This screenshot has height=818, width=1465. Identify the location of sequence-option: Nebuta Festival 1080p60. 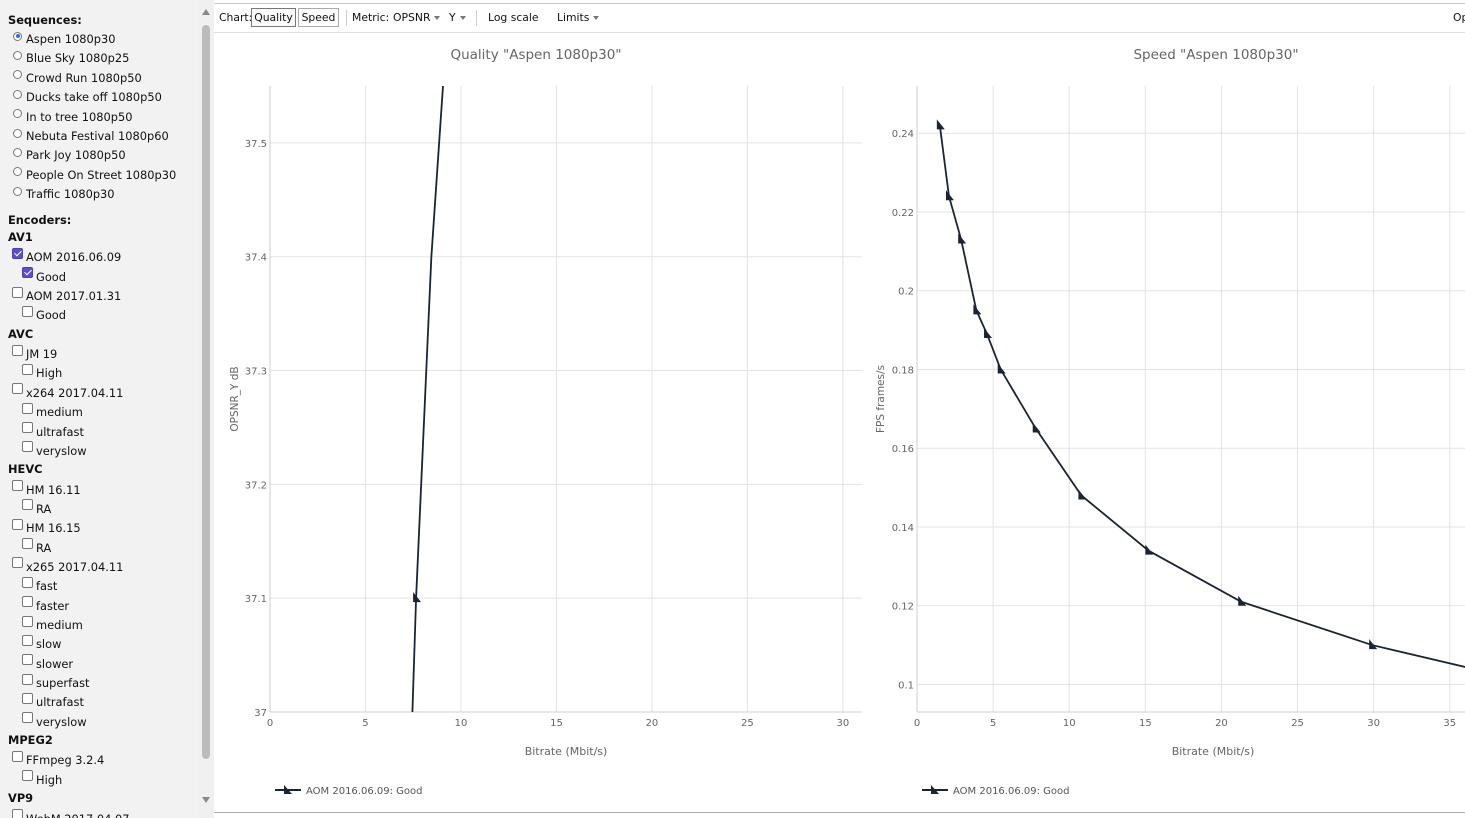
(91, 136).